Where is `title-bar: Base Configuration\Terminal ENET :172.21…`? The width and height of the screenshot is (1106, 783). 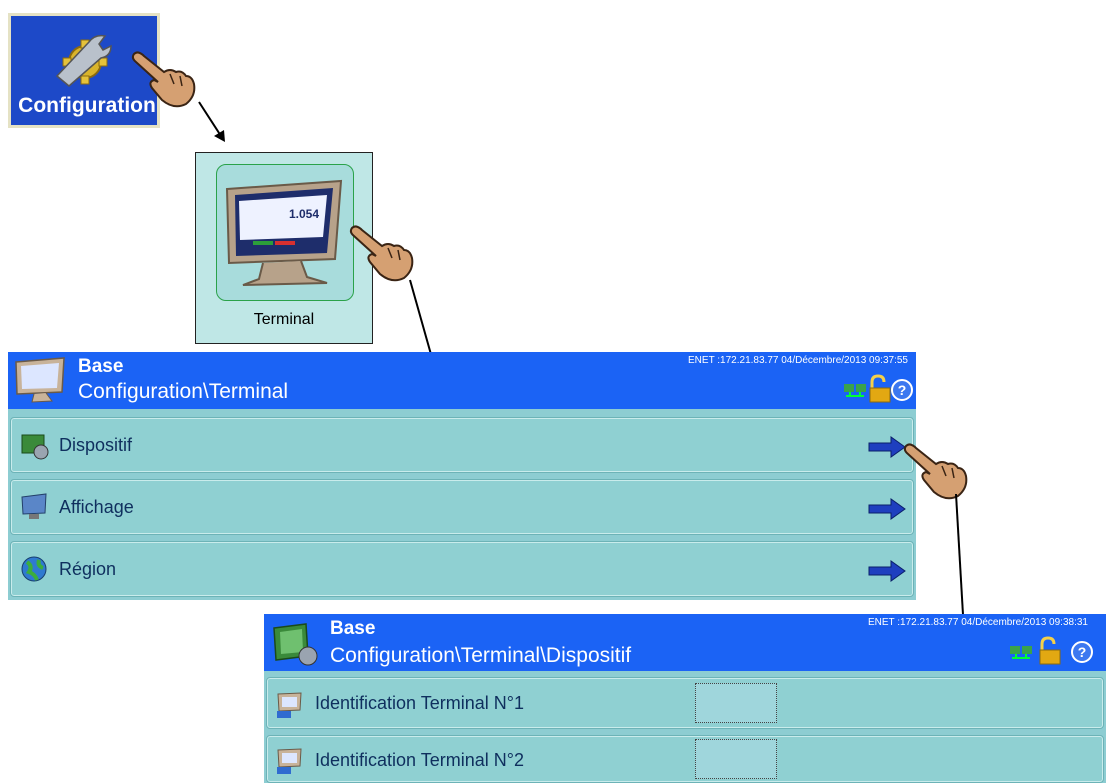
title-bar: Base Configuration\Terminal ENET :172.21… is located at coordinates (462, 380).